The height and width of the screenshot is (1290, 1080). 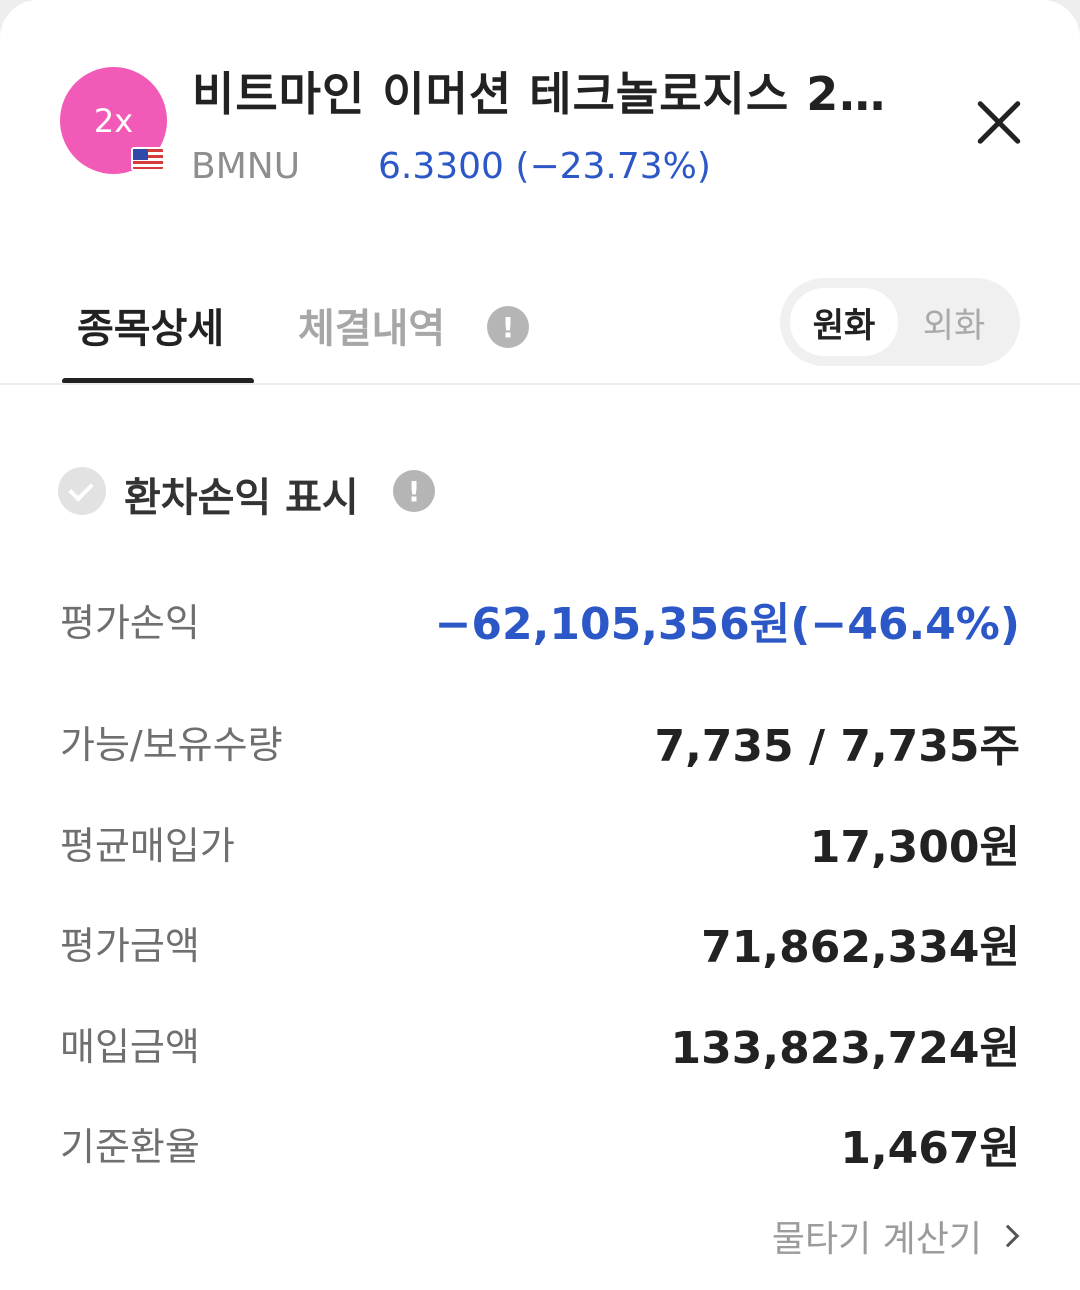 I want to click on row-valuation-pnl: 평가손익 −62,105,356원(−46.4%), so click(x=540, y=622).